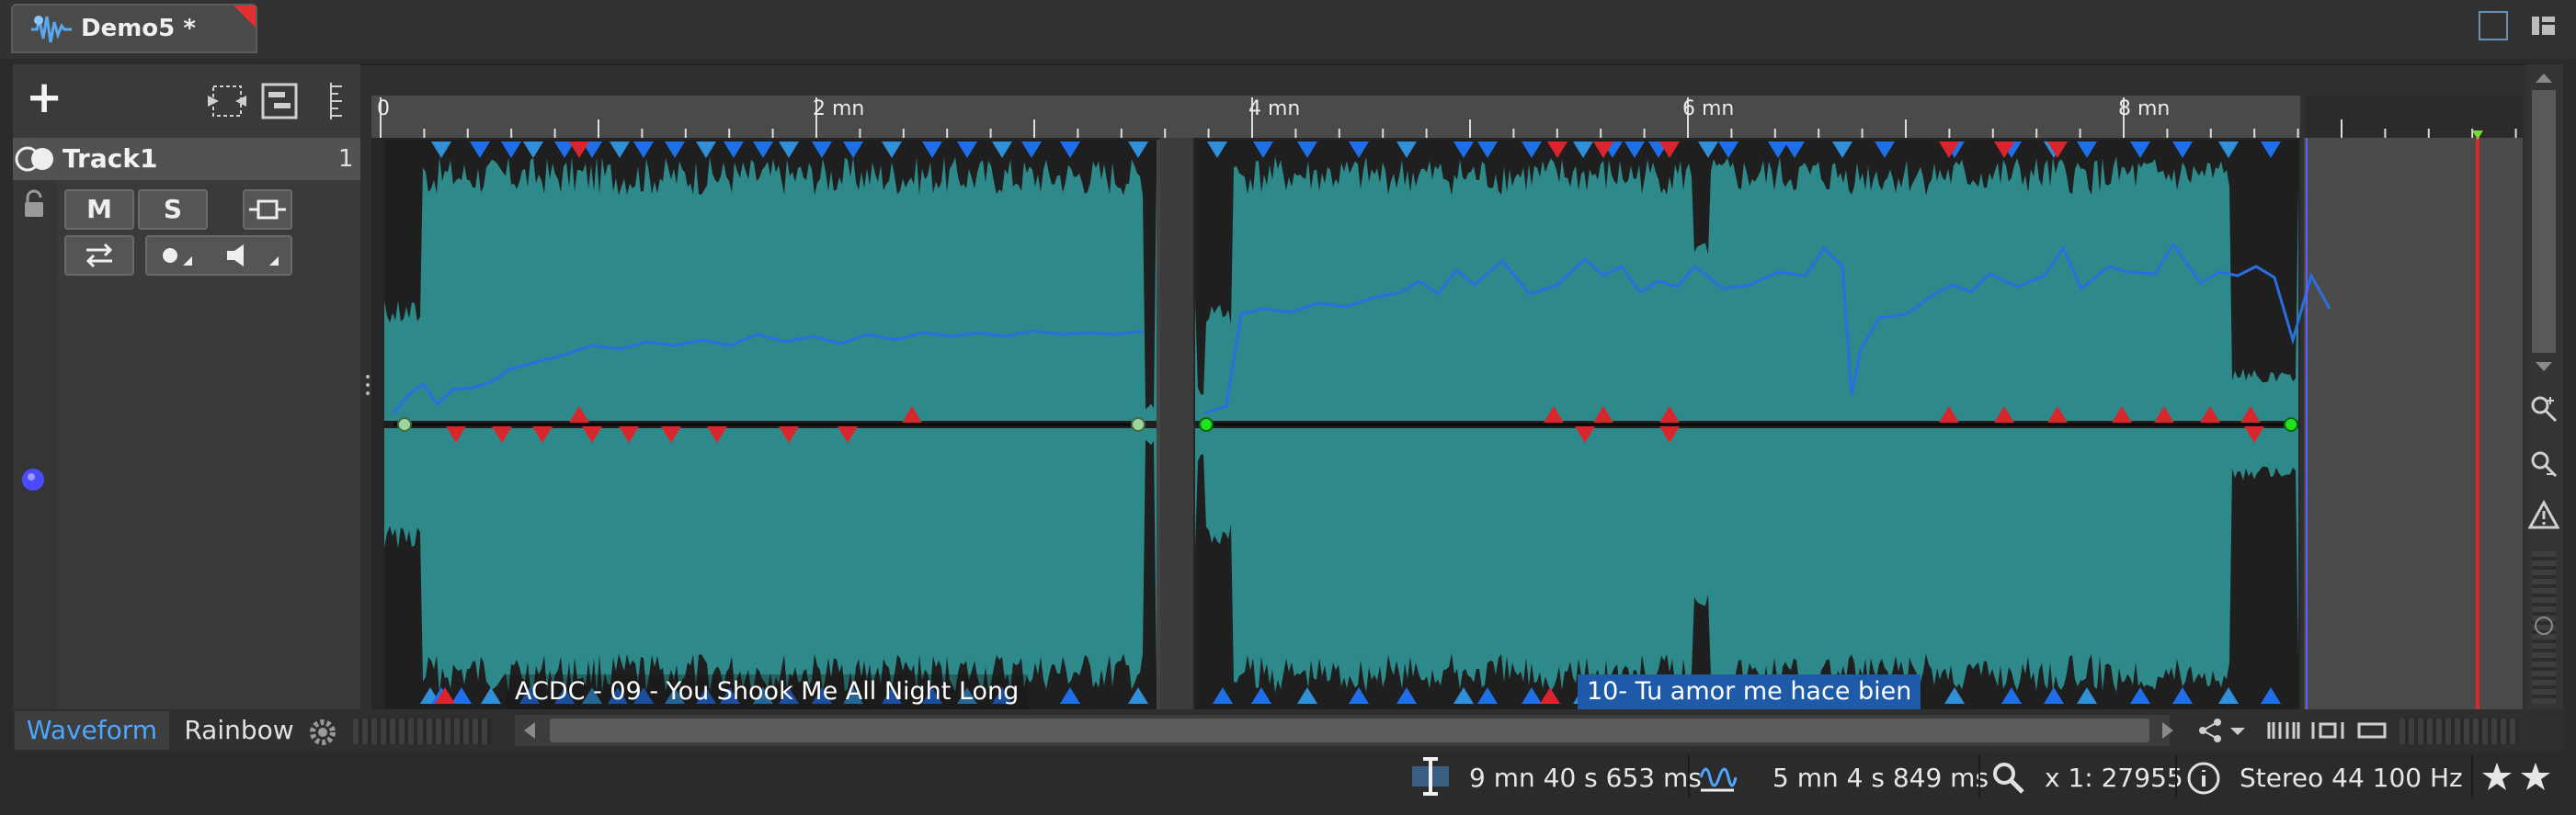 This screenshot has height=815, width=2576. Describe the element at coordinates (2351, 778) in the screenshot. I see `audio-format: Stereo 44 100 Hz` at that location.